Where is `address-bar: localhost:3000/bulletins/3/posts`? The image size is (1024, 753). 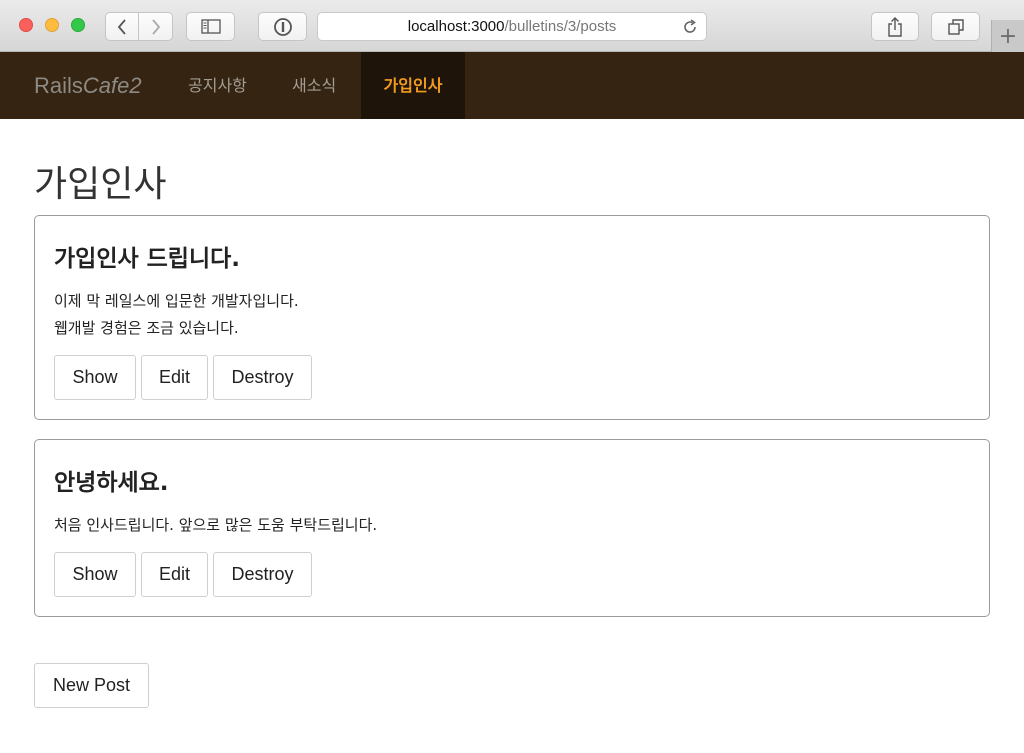
address-bar: localhost:3000/bulletins/3/posts is located at coordinates (512, 26).